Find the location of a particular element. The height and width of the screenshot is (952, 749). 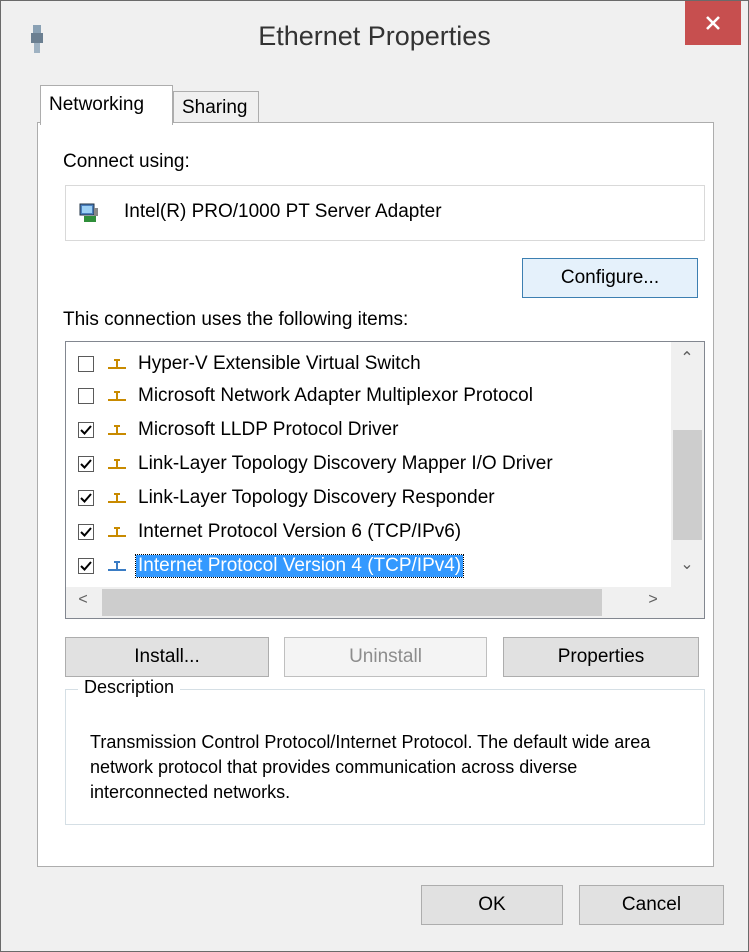

list-item: Microsoft LLDP Protocol Driver is located at coordinates (239, 430).